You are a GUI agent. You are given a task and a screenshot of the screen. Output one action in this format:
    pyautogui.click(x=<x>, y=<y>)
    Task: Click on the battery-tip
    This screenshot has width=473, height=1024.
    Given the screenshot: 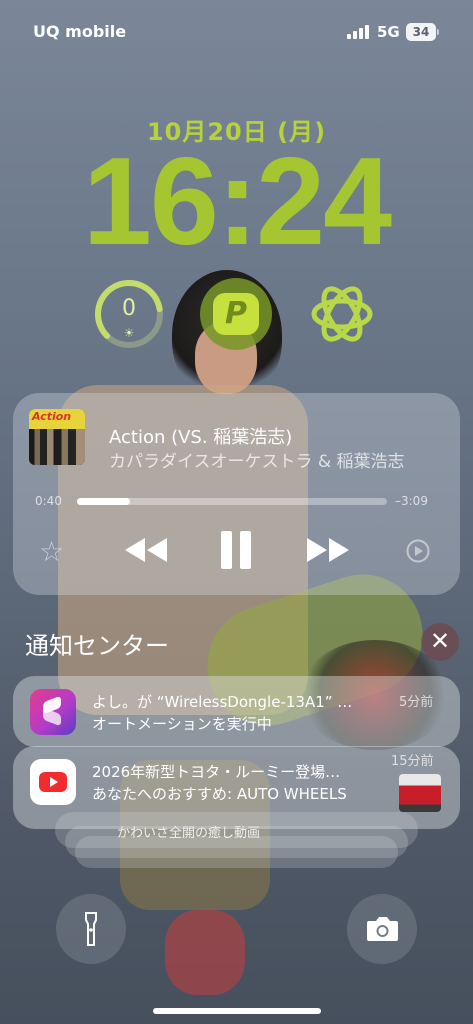 What is the action you would take?
    pyautogui.click(x=438, y=32)
    